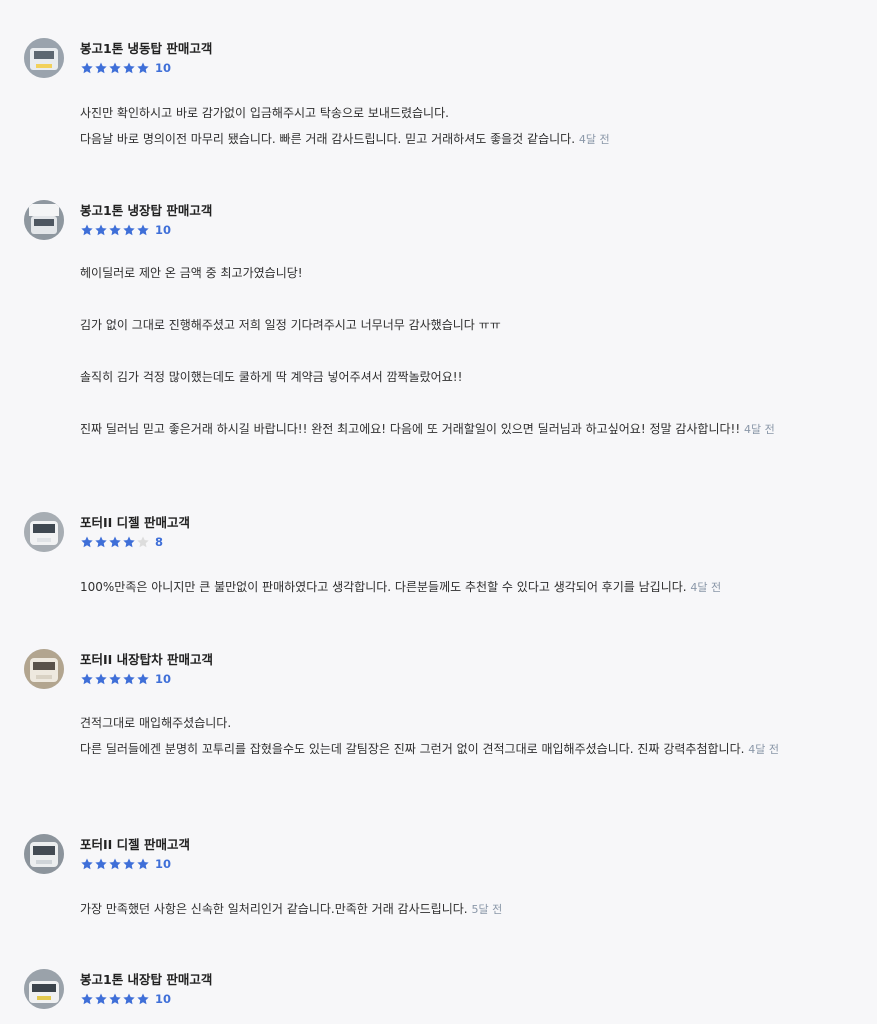 The height and width of the screenshot is (1024, 877). What do you see at coordinates (264, 113) in the screenshot?
I see `review-text: 사진만 확인하시고 바로 감가없이 입금해주시고 탁송으로 보내드렸습니다.` at bounding box center [264, 113].